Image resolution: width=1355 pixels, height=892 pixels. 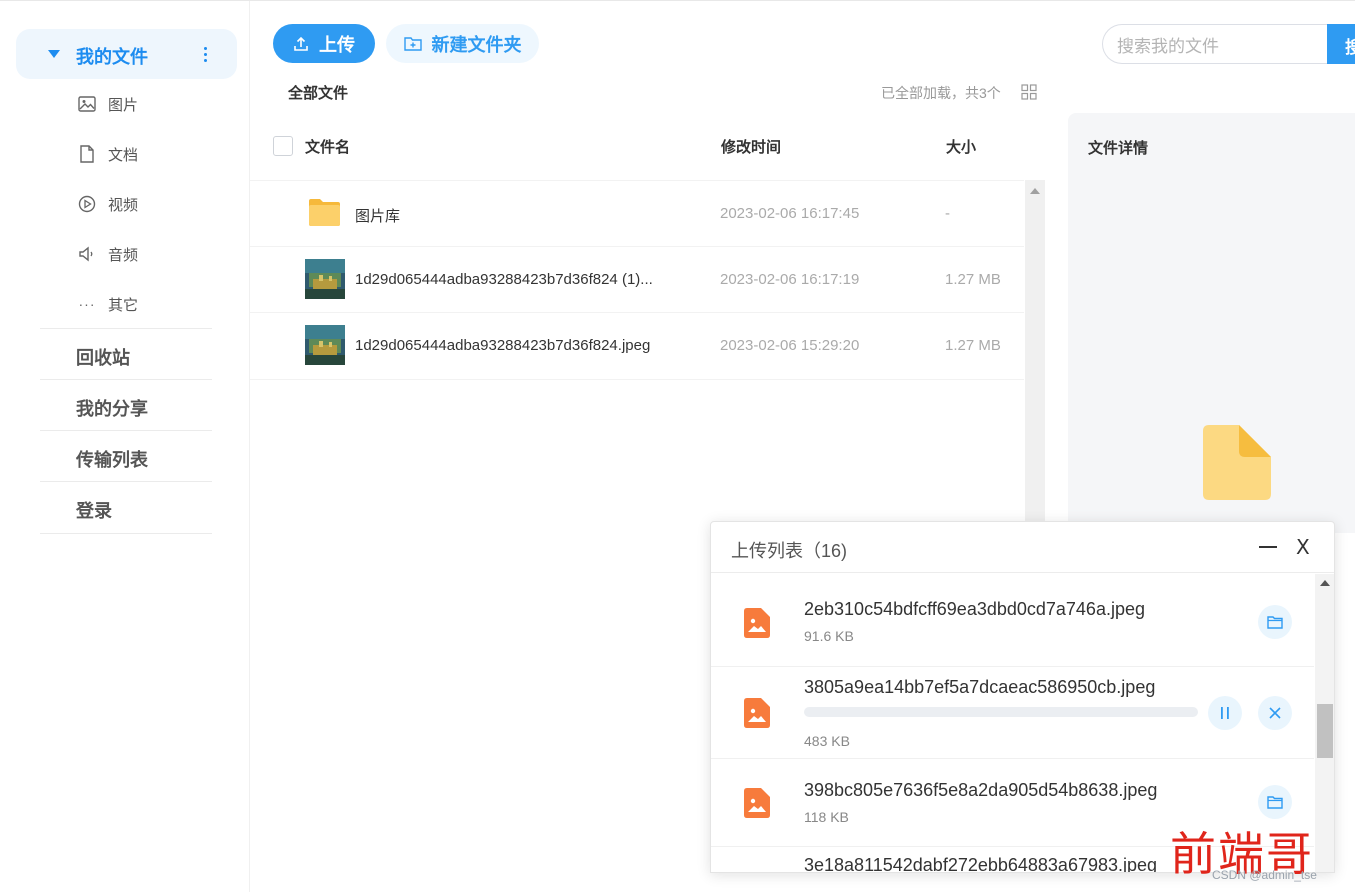 I want to click on upload-file-size: 118 KB, so click(x=826, y=817).